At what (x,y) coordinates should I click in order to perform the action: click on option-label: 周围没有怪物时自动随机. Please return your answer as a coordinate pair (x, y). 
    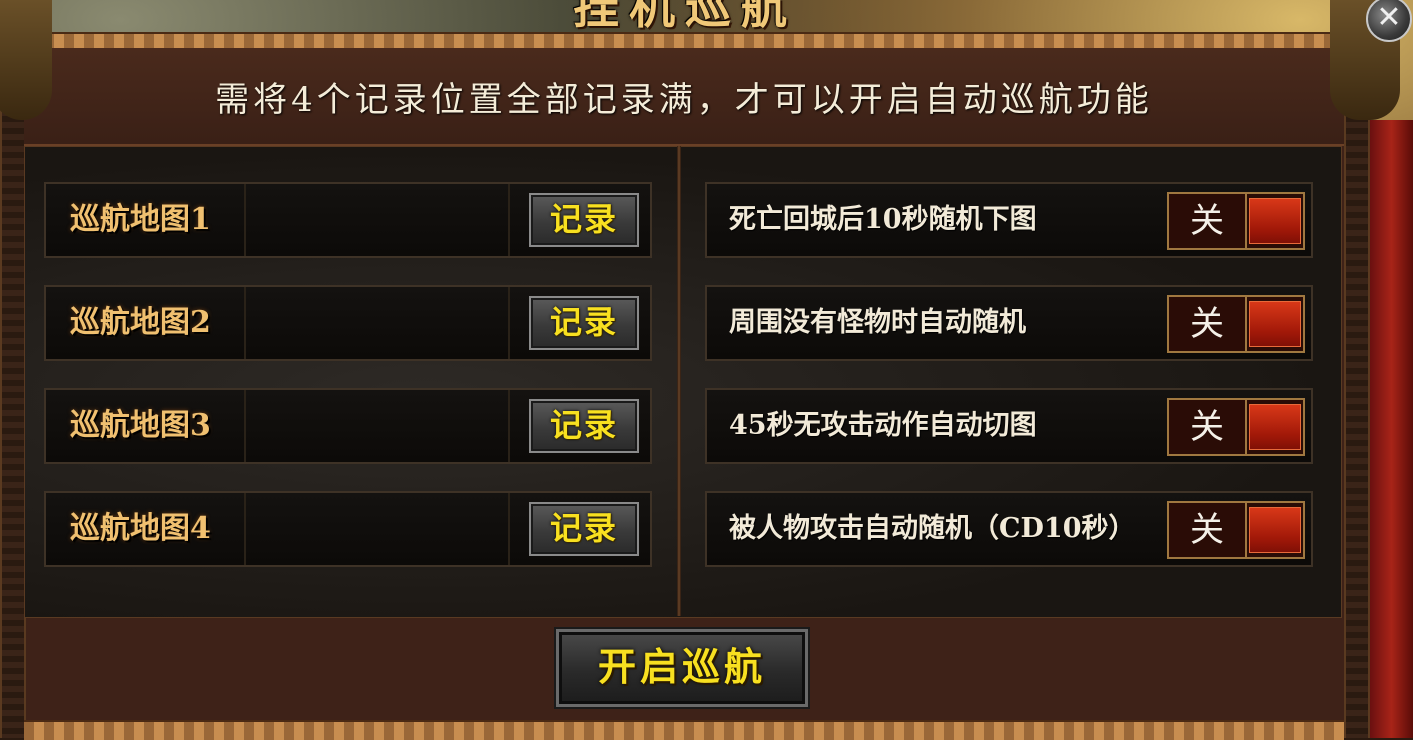
    Looking at the image, I should click on (877, 322).